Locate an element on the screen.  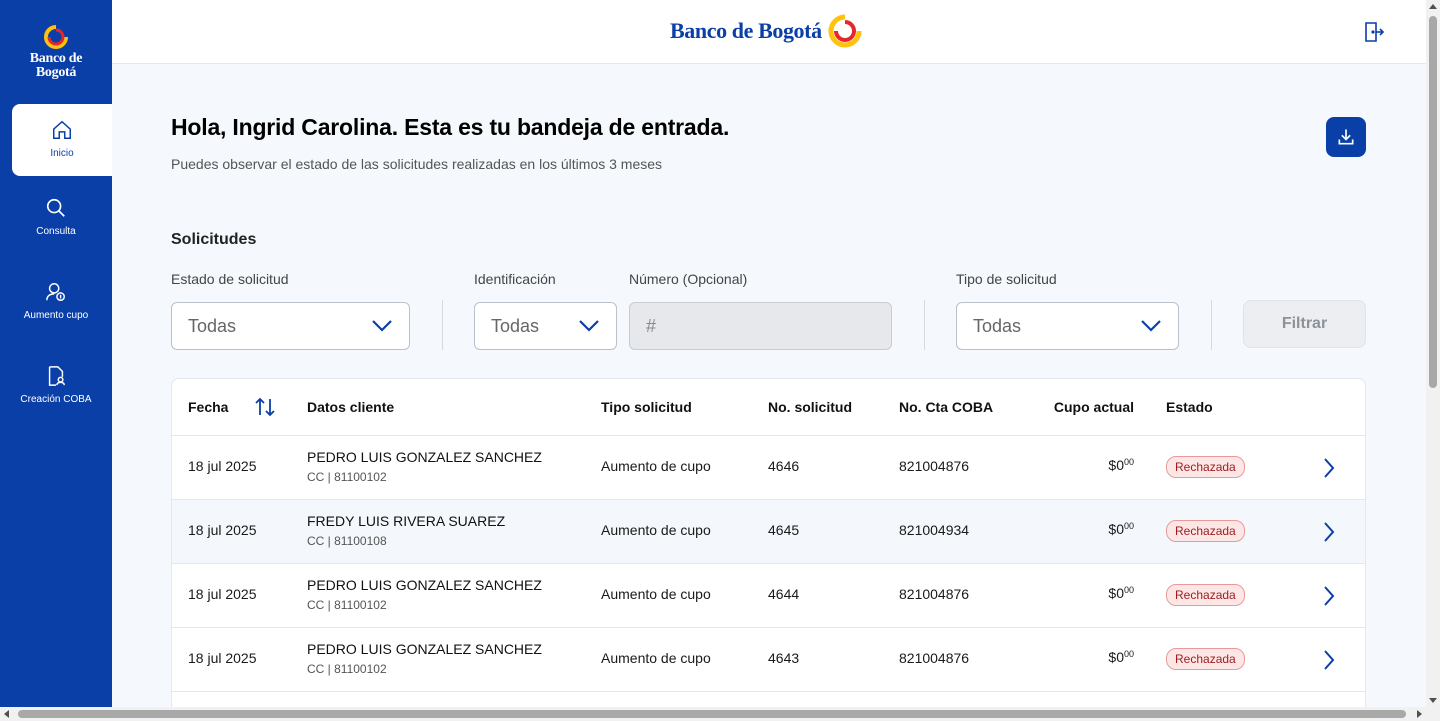
sidebar-item-creacion-coba: Creación COBA is located at coordinates (56, 386).